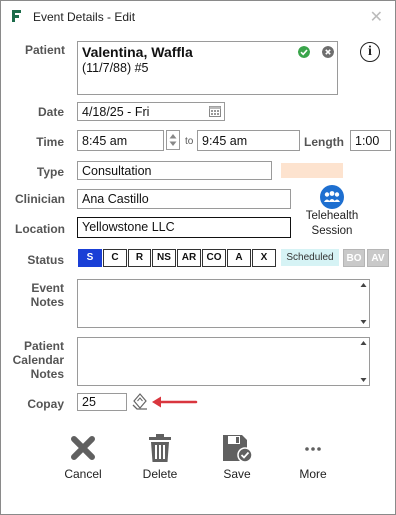  Describe the element at coordinates (47, 288) in the screenshot. I see `event-notes-label-1: Event` at that location.